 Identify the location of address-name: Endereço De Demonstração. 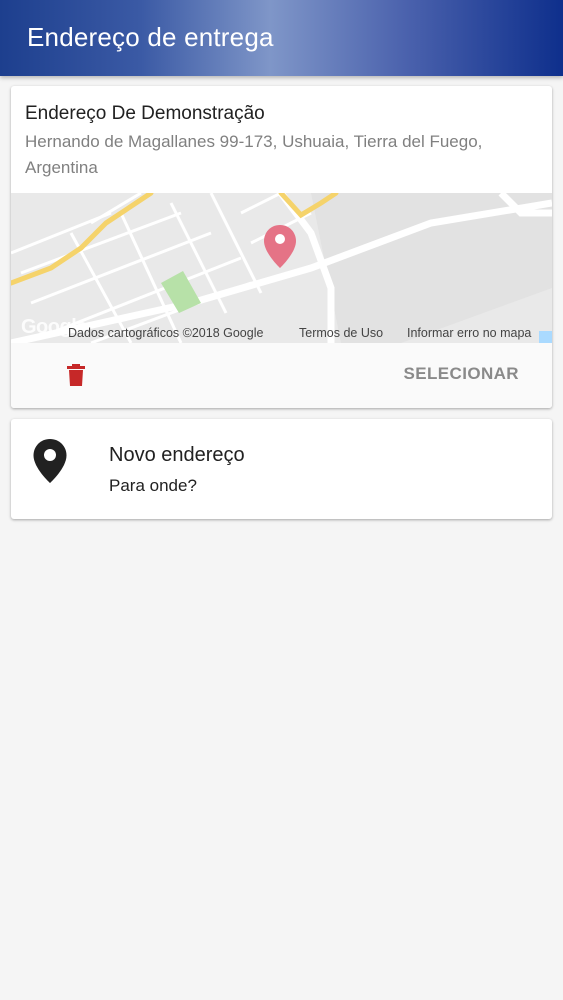
(145, 113).